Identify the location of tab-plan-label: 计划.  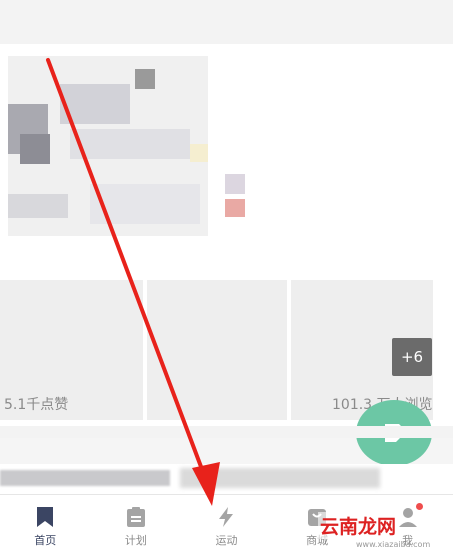
(135, 540).